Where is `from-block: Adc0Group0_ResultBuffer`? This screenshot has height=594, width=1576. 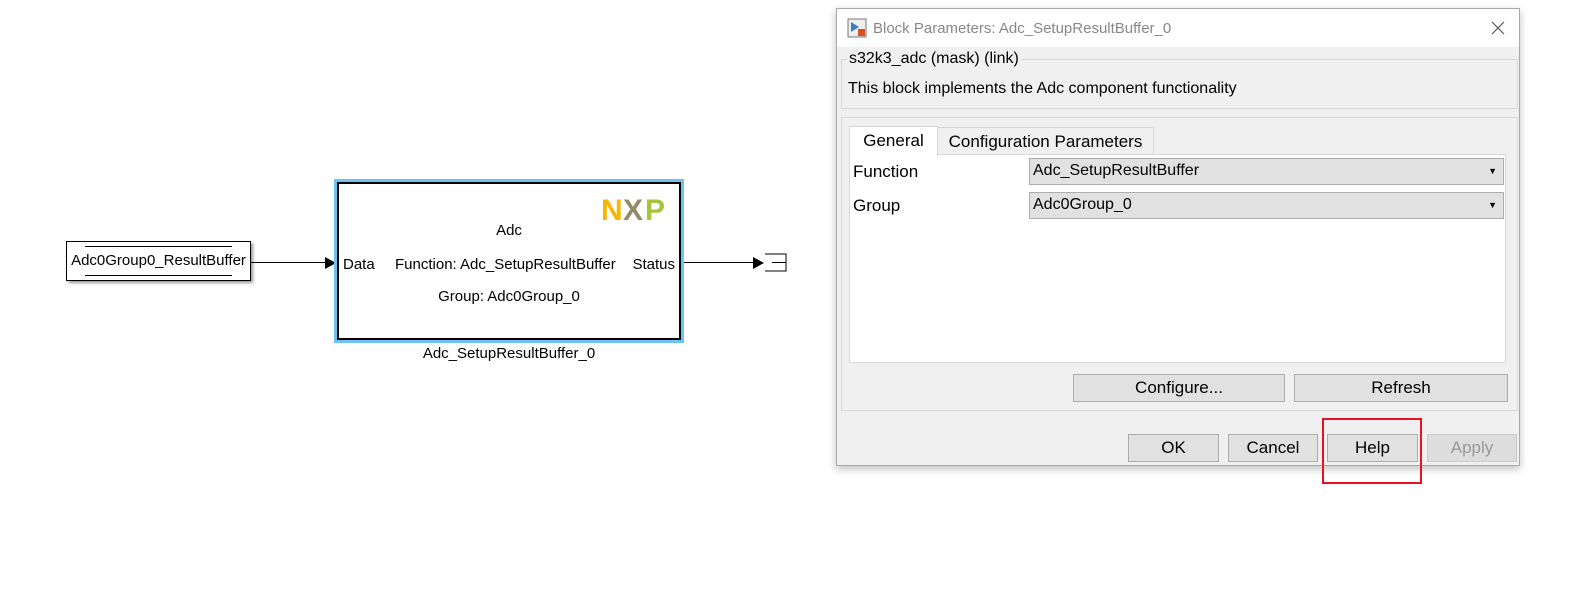 from-block: Adc0Group0_ResultBuffer is located at coordinates (158, 261).